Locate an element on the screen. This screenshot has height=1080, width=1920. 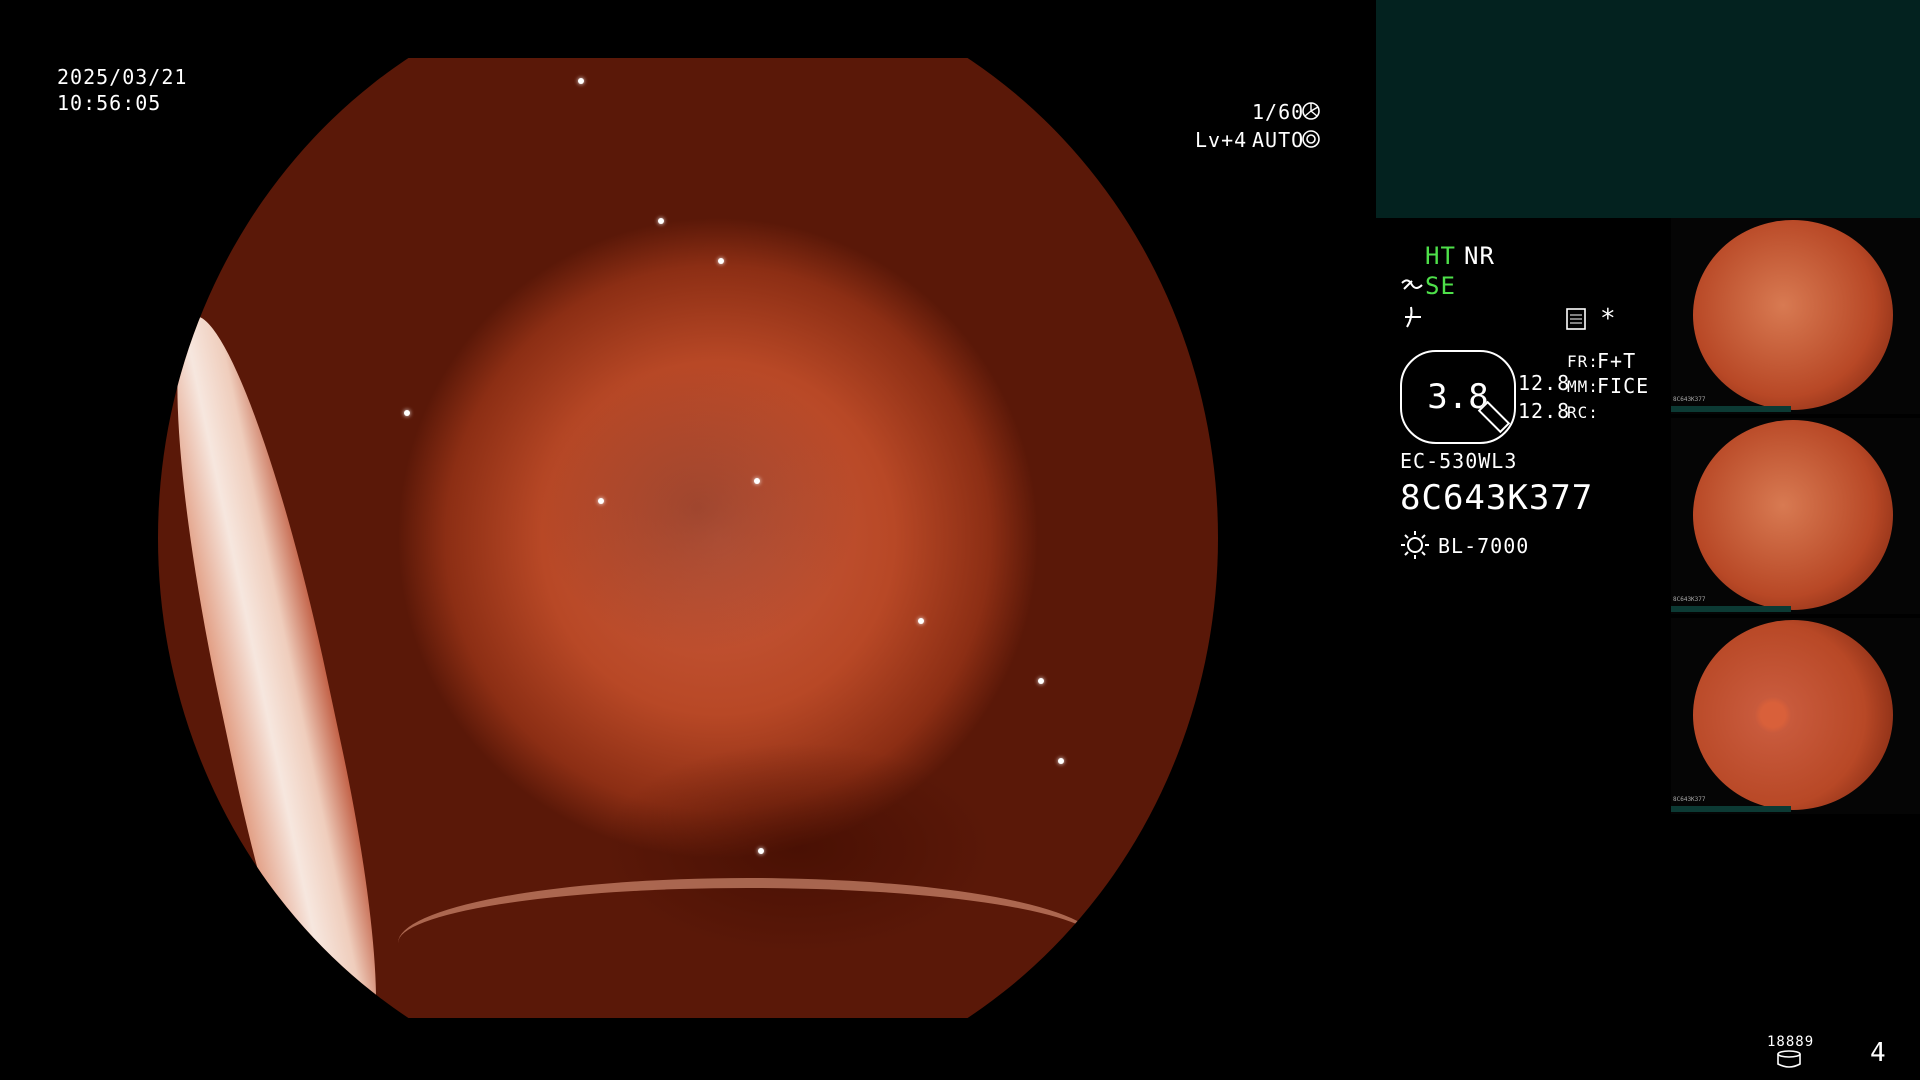
fr-value: F+T is located at coordinates (1617, 361).